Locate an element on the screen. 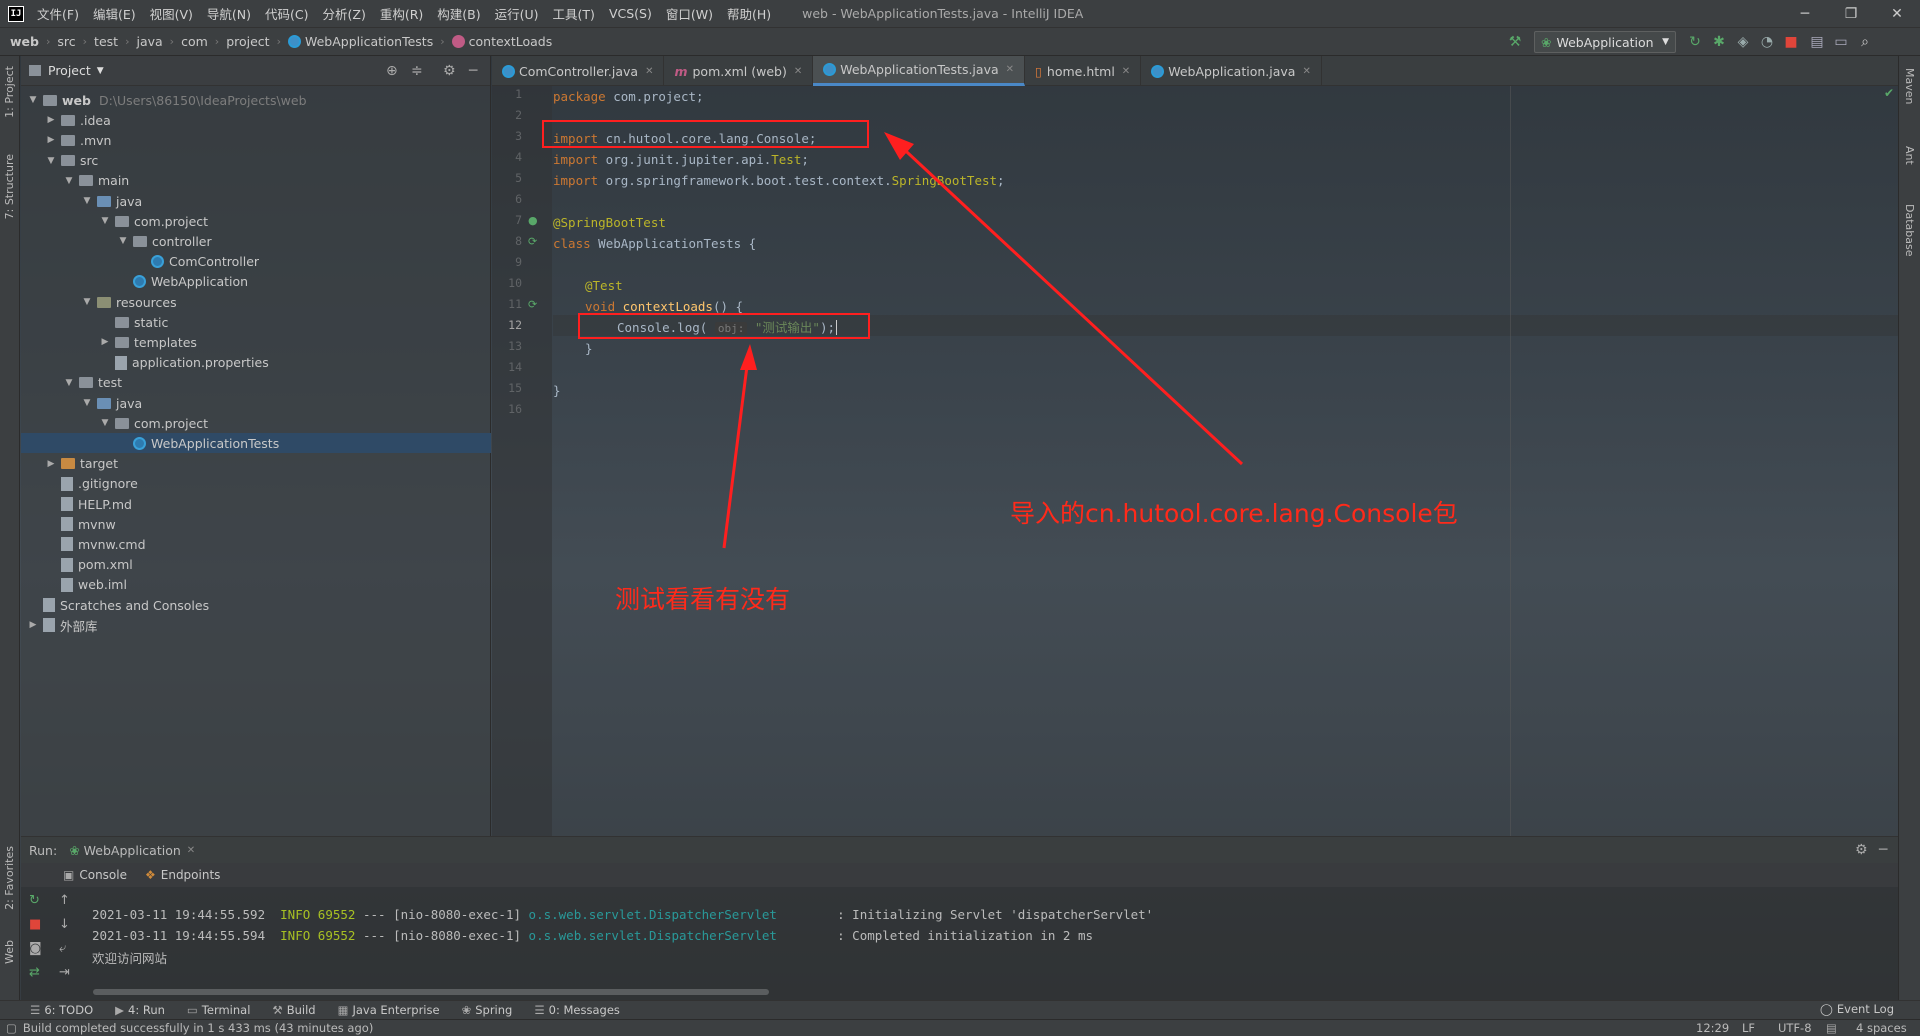 The height and width of the screenshot is (1036, 1920). hide-icon: ─ is located at coordinates (1883, 850).